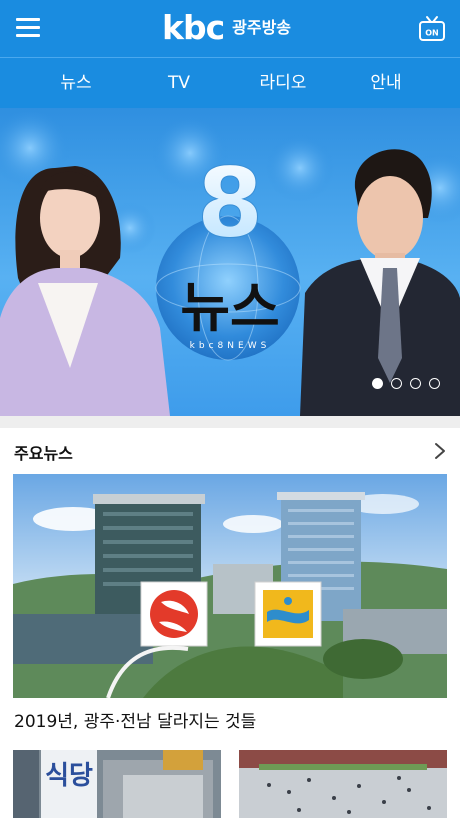 This screenshot has height=818, width=460. What do you see at coordinates (76, 83) in the screenshot?
I see `nav-item-news: 뉴스` at bounding box center [76, 83].